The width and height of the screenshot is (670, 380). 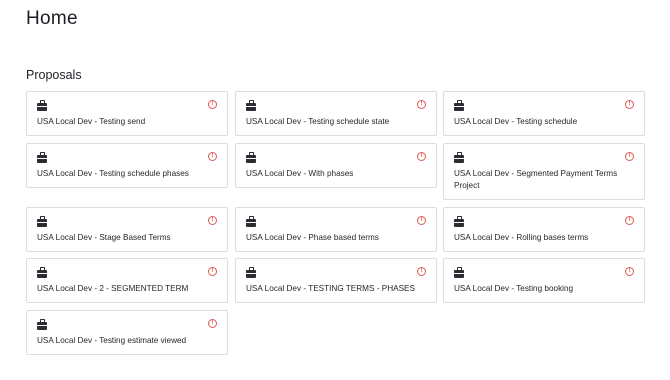 I want to click on proposal-card-title: USA Local Dev - Testing estimate viewed, so click(x=112, y=340).